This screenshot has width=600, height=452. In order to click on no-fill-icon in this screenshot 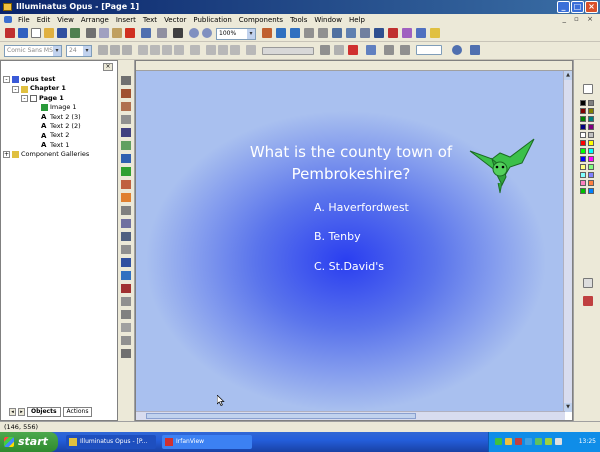, I will do `click(588, 89)`.